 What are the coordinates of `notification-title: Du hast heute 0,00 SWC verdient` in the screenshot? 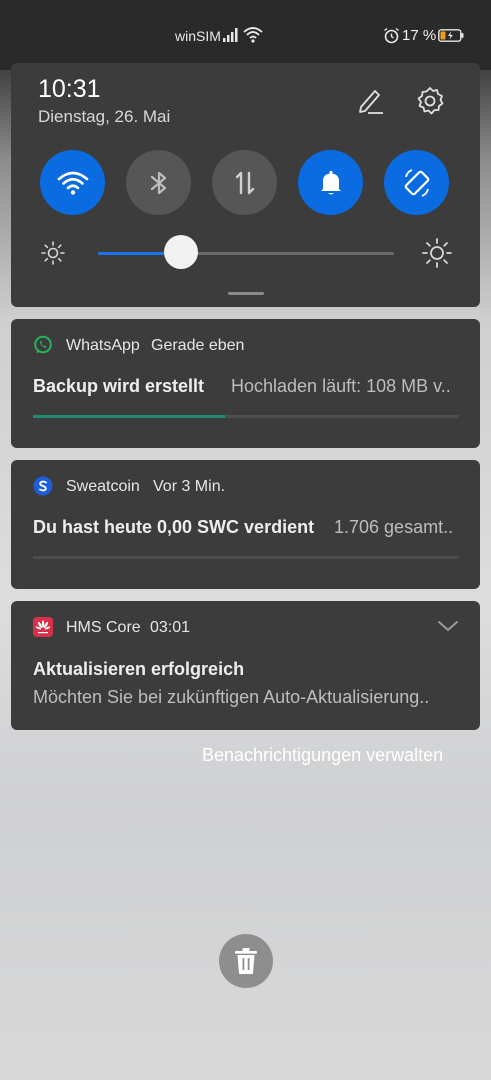 It's located at (174, 527).